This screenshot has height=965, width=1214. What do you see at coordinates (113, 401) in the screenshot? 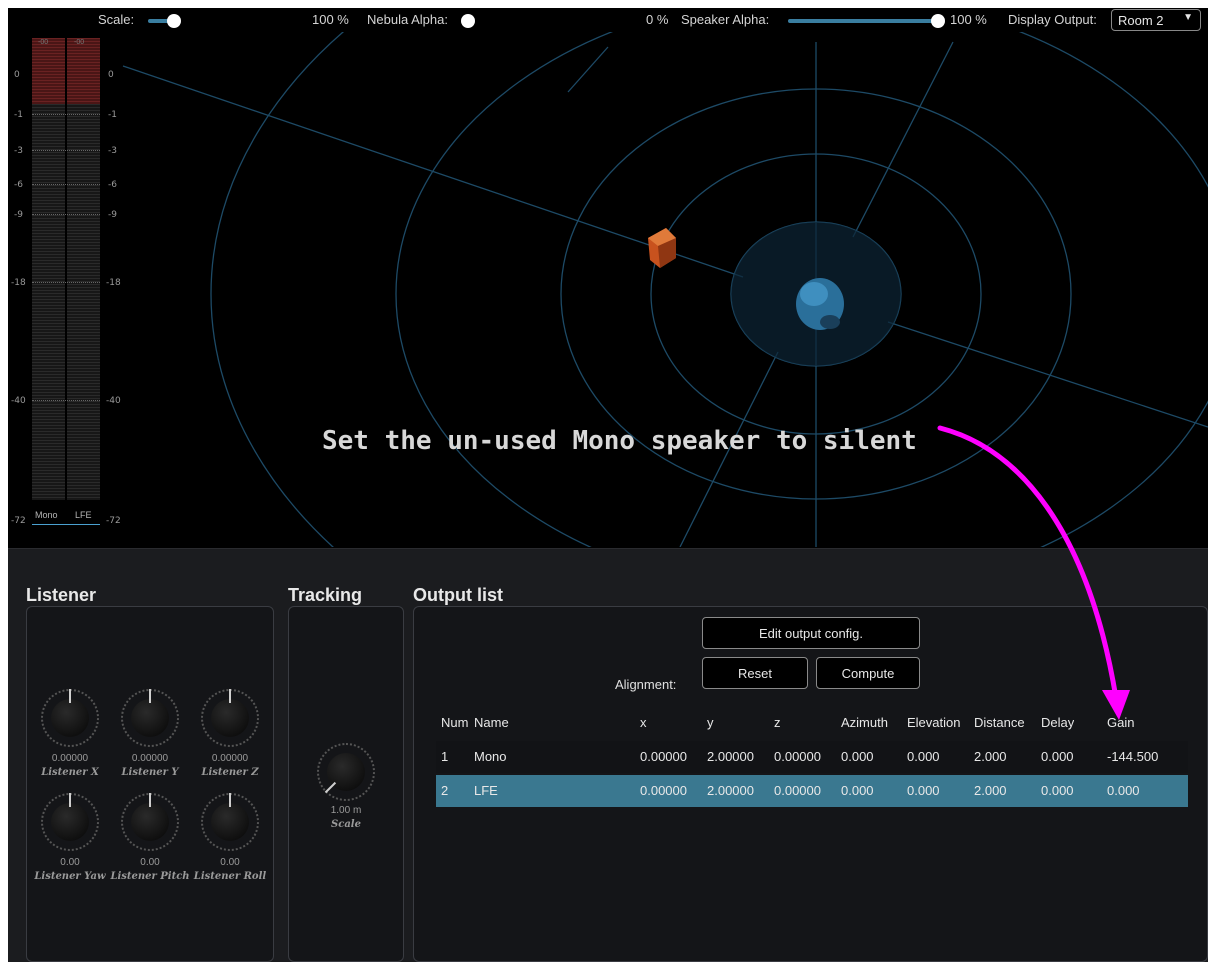
I see `meter-scale-label: -40` at bounding box center [113, 401].